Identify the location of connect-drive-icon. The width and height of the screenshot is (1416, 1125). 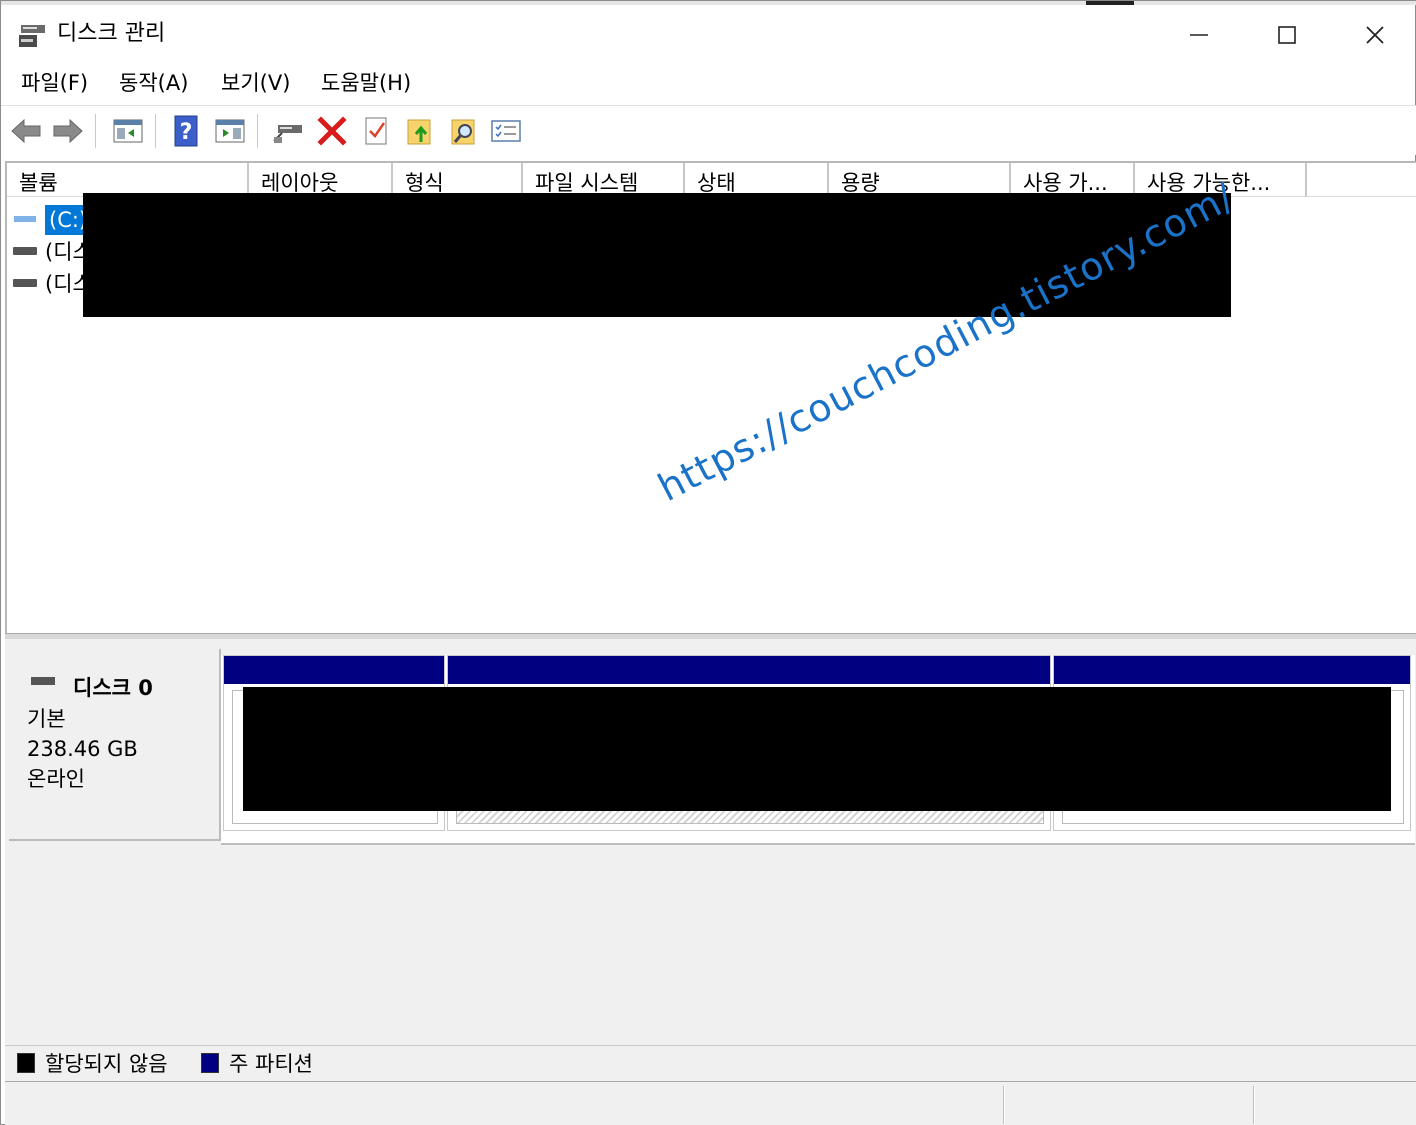
(287, 134).